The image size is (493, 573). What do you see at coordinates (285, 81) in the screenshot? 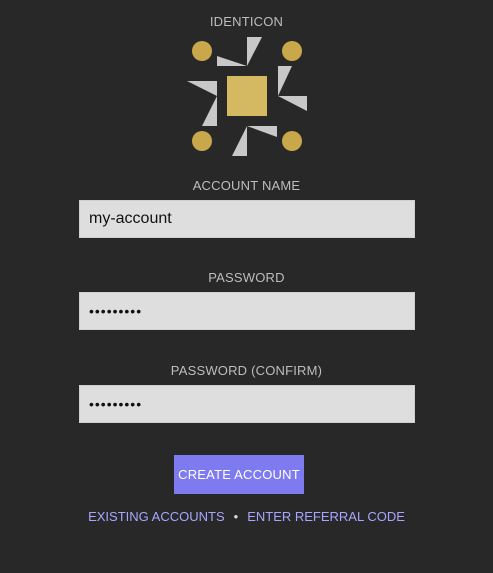
I see `identicon-triangle-right-a` at bounding box center [285, 81].